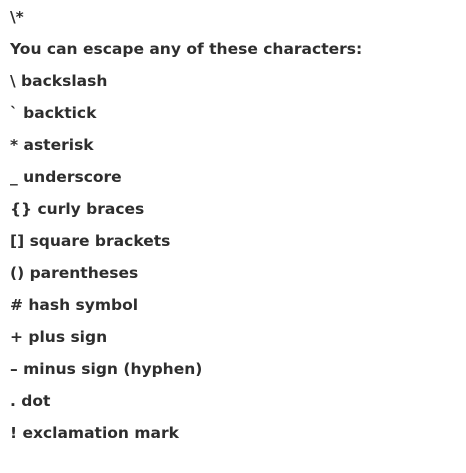  I want to click on list-item-exclamation-mark: ! exclamation mark, so click(94, 433).